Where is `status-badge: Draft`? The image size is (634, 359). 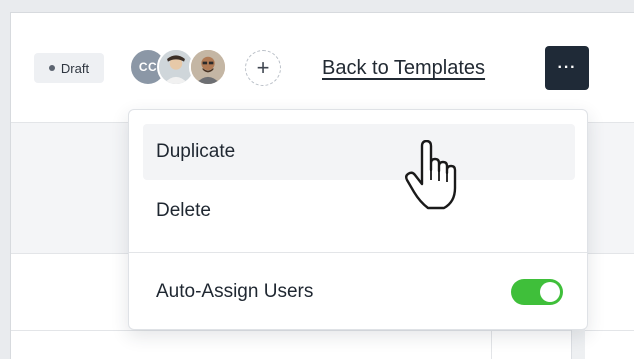
status-badge: Draft is located at coordinates (69, 68).